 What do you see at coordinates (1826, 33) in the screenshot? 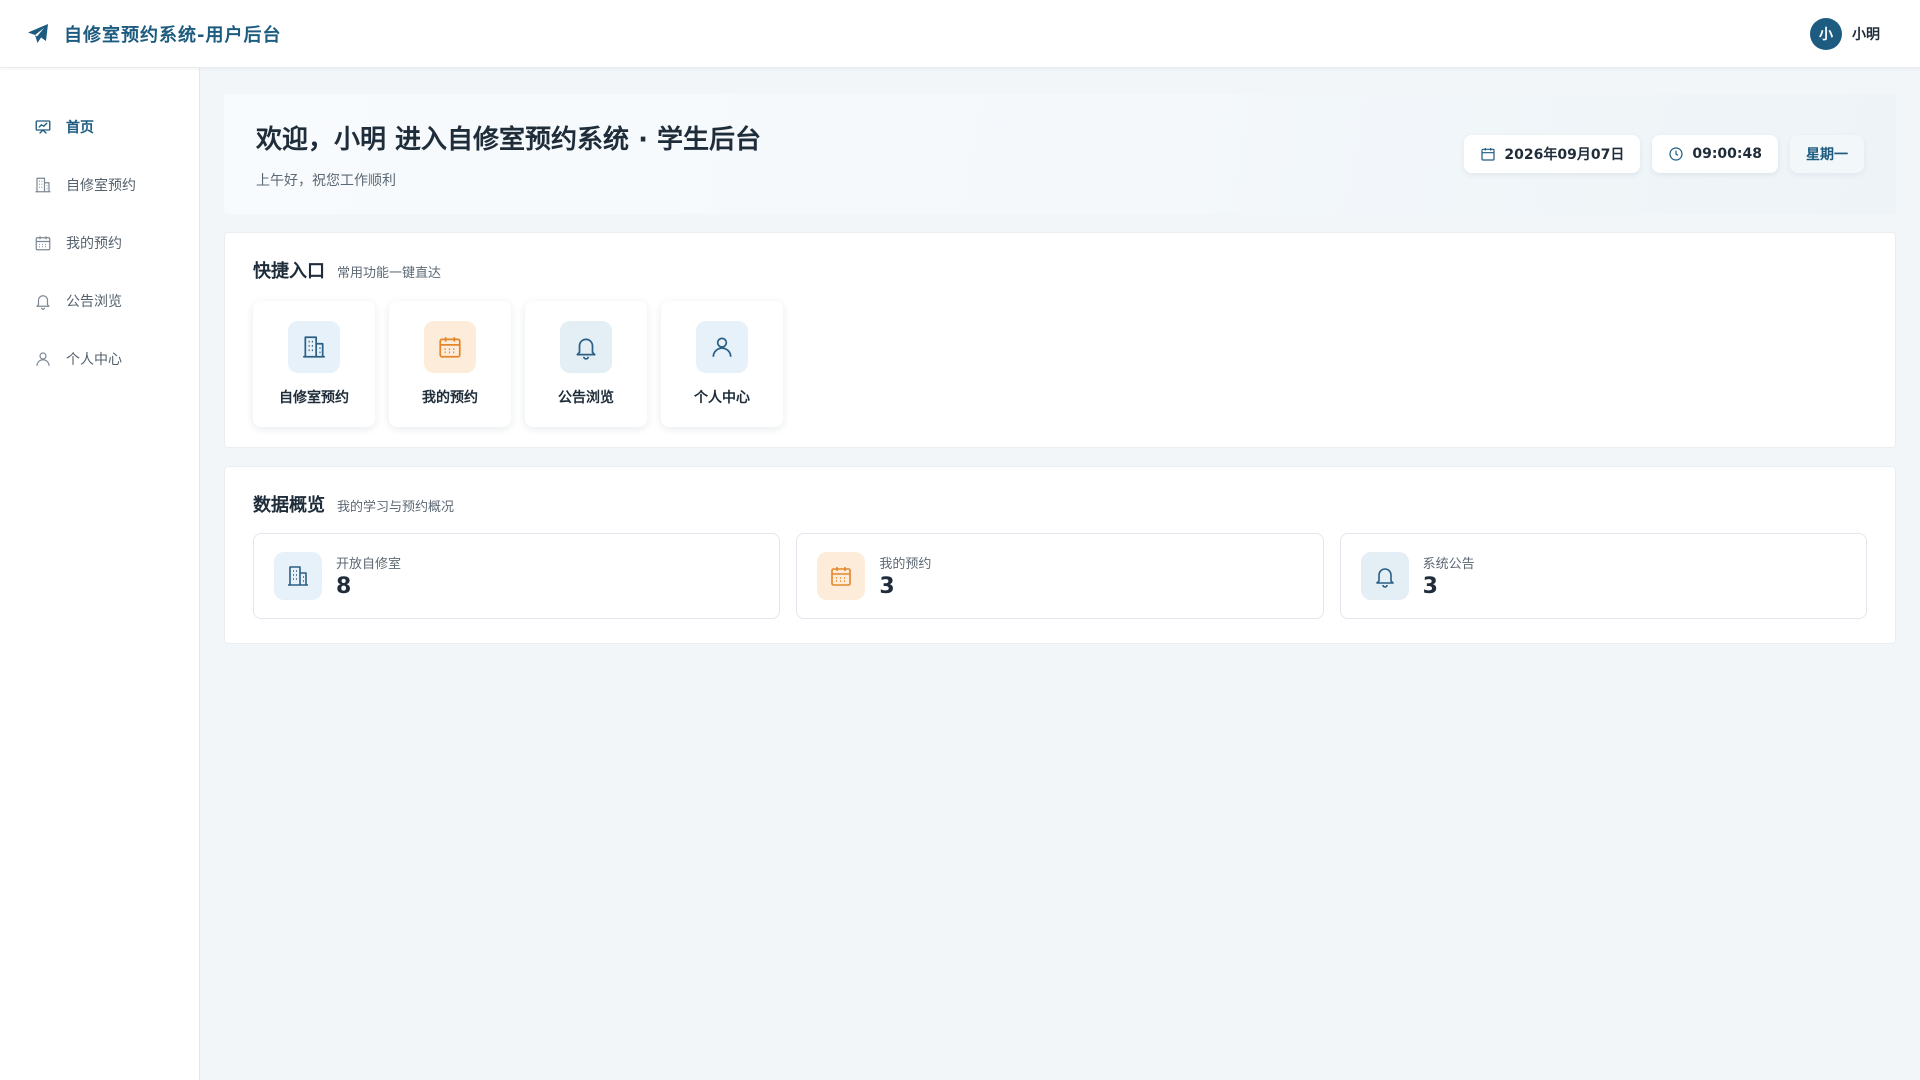
I see `avatar: 小` at bounding box center [1826, 33].